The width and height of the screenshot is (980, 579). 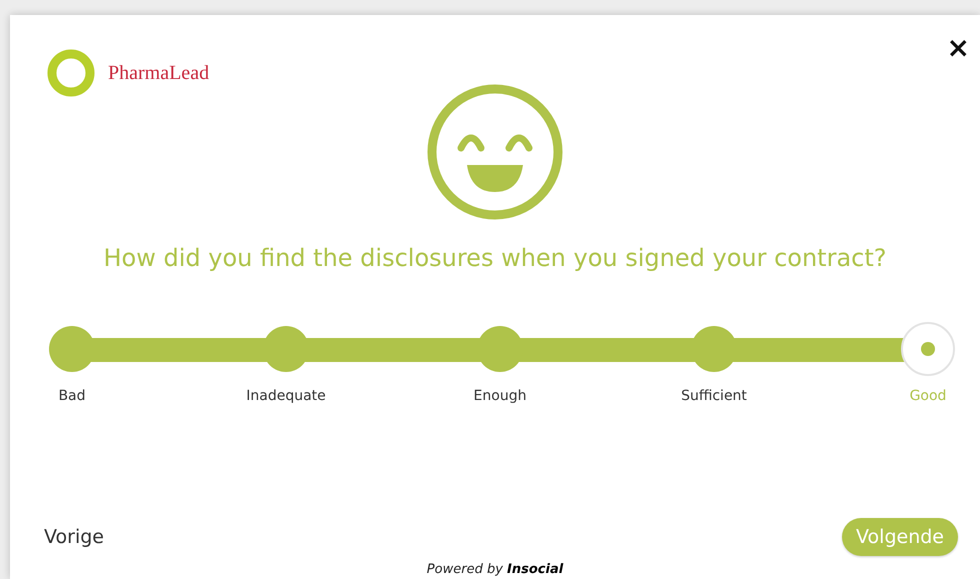 What do you see at coordinates (286, 396) in the screenshot?
I see `scale-label: Inadequate` at bounding box center [286, 396].